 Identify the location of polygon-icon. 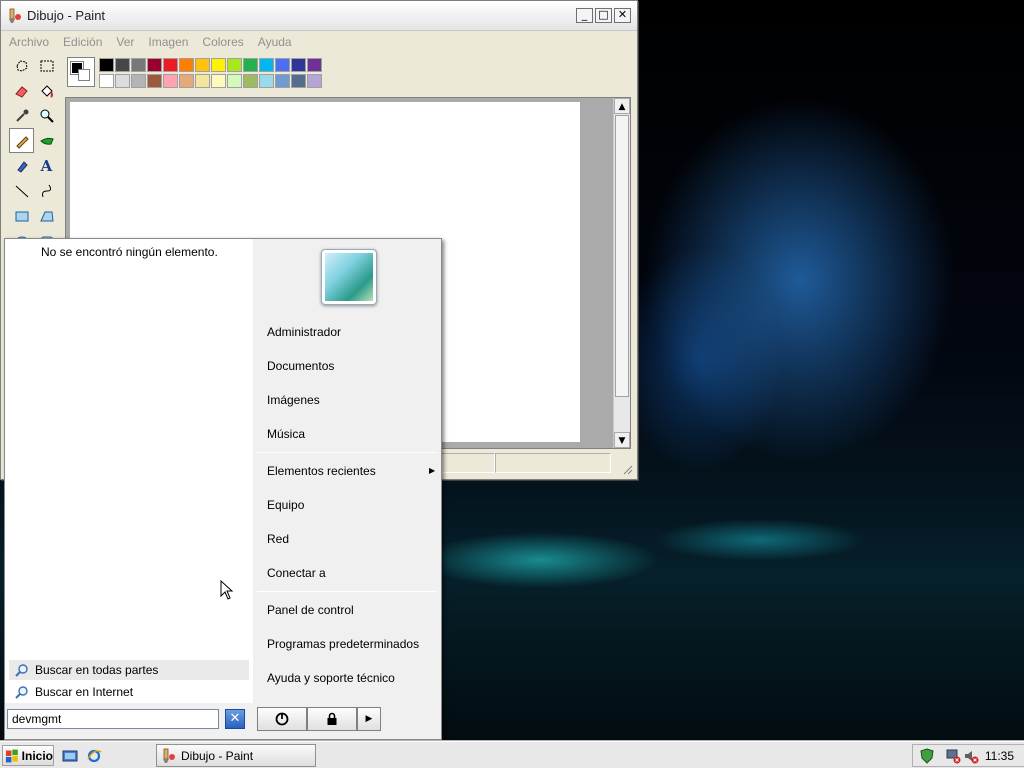
(46, 215).